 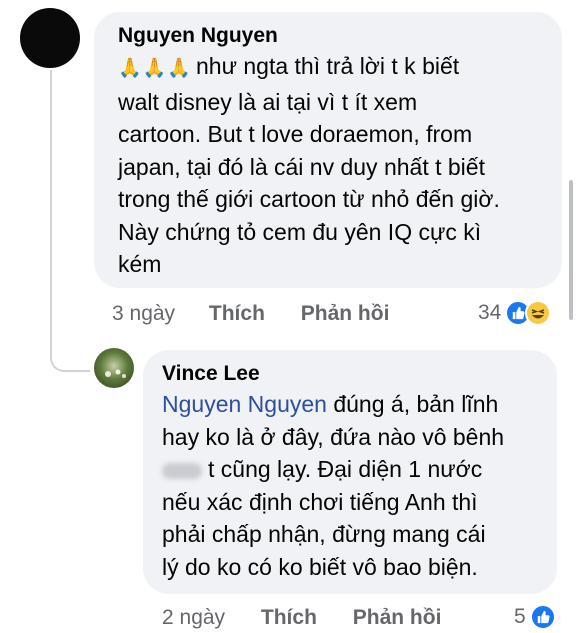 What do you see at coordinates (309, 199) in the screenshot?
I see `comment-line: trong thế giới cartoon từ nhỏ đến giờ.` at bounding box center [309, 199].